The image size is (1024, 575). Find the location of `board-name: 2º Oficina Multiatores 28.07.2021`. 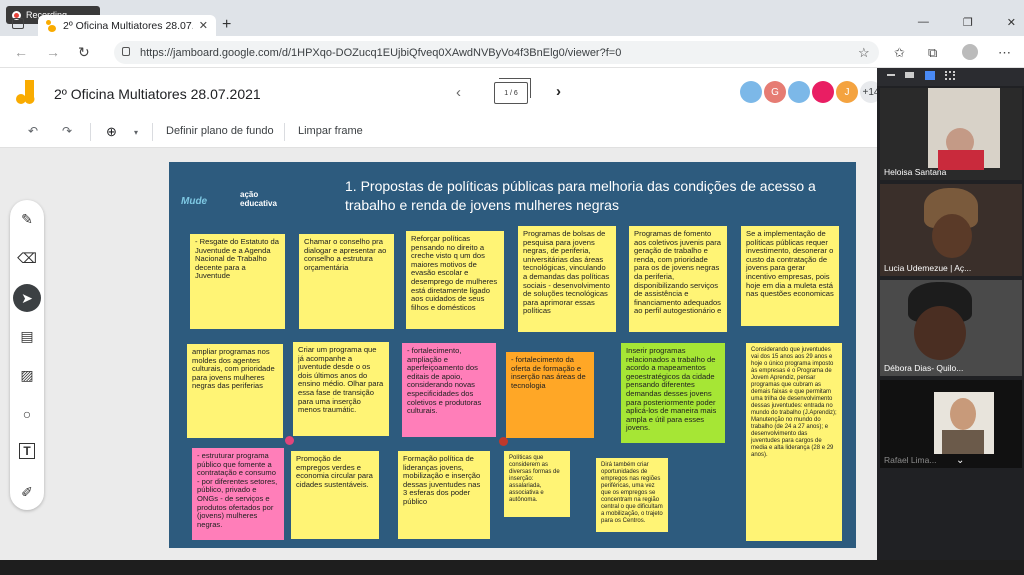

board-name: 2º Oficina Multiatores 28.07.2021 is located at coordinates (157, 94).